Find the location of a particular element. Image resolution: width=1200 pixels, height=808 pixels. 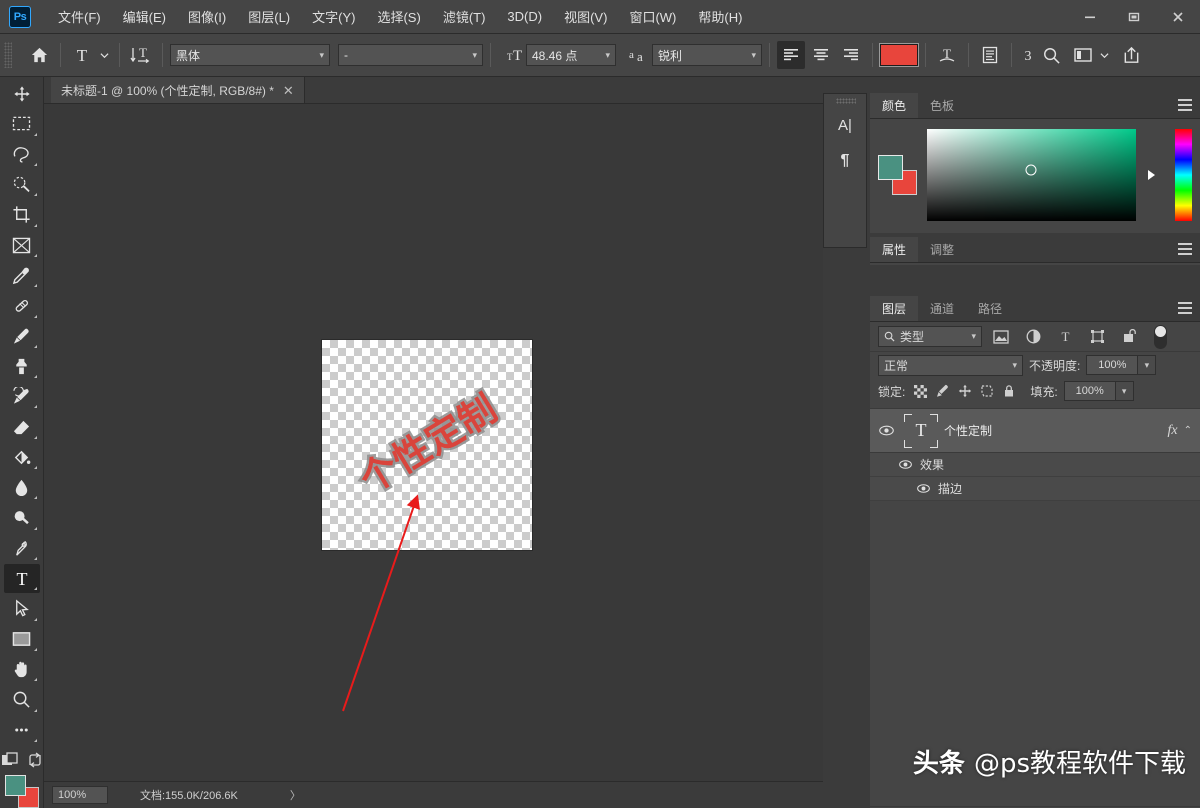

workspace-icon is located at coordinates (1083, 55).